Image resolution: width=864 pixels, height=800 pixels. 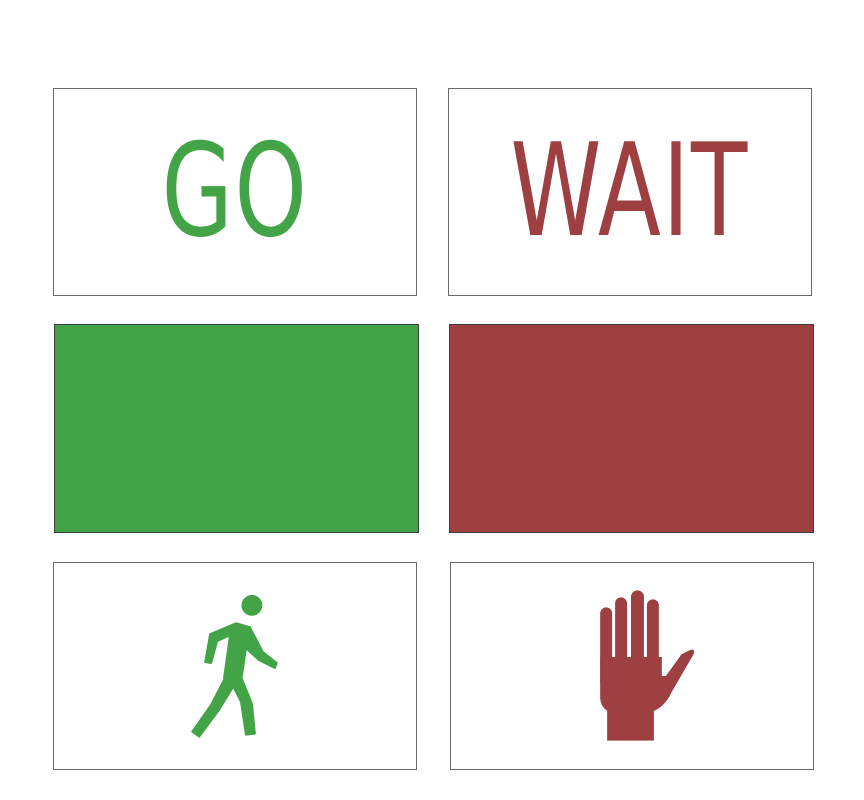 I want to click on wait-label-panel: WAIT, so click(x=630, y=192).